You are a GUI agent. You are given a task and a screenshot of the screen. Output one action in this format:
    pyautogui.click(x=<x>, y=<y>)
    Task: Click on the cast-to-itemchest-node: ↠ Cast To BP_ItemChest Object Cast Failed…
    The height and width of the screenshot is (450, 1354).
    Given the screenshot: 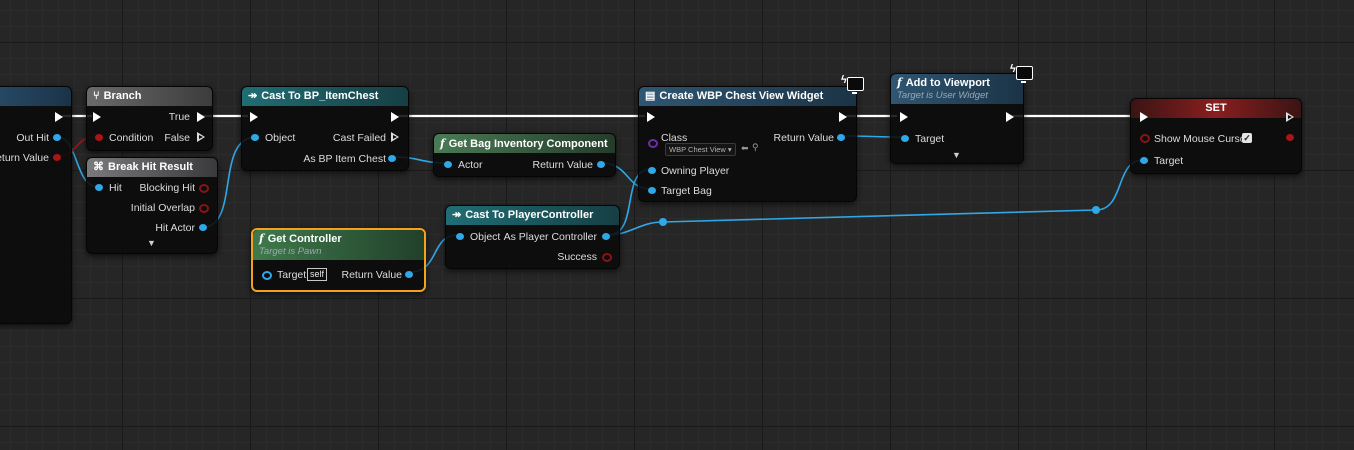 What is the action you would take?
    pyautogui.click(x=325, y=128)
    